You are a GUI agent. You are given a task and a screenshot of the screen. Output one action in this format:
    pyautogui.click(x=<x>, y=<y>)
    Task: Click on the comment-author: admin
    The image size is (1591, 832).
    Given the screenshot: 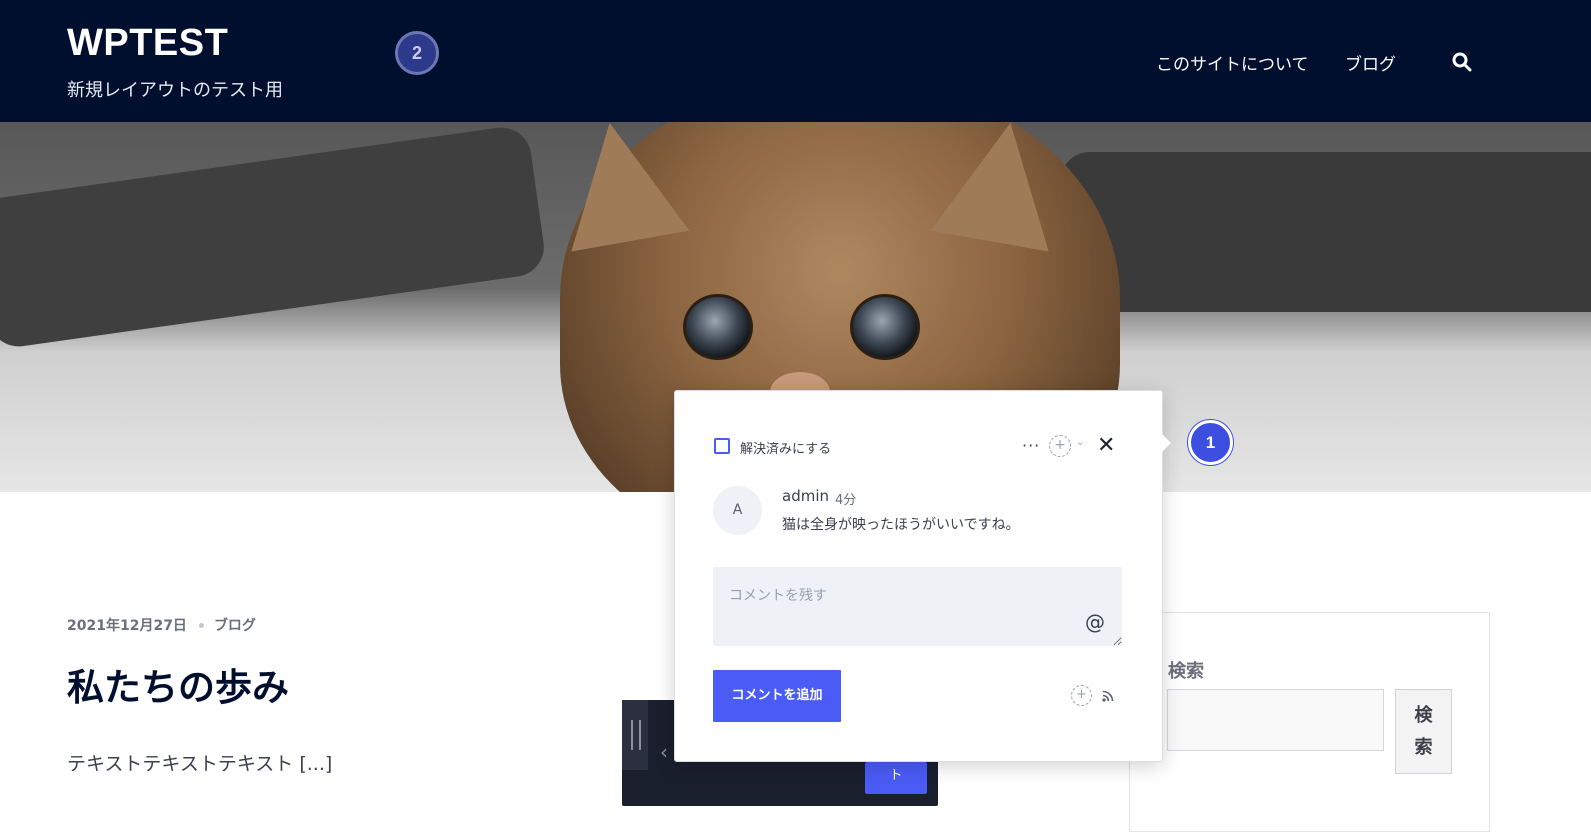 What is the action you would take?
    pyautogui.click(x=805, y=496)
    